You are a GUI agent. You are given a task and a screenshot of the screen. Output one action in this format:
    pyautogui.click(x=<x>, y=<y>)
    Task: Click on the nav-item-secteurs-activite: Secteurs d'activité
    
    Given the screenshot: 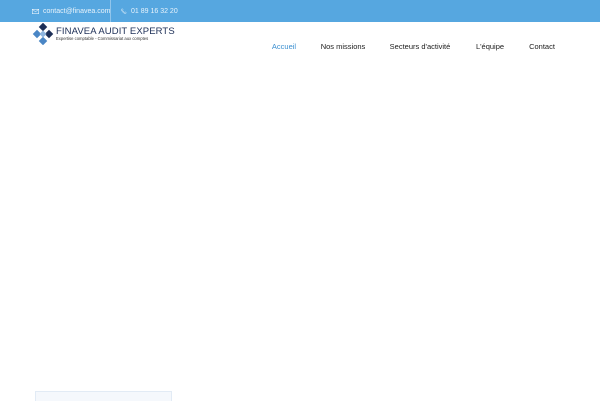 What is the action you would take?
    pyautogui.click(x=420, y=46)
    